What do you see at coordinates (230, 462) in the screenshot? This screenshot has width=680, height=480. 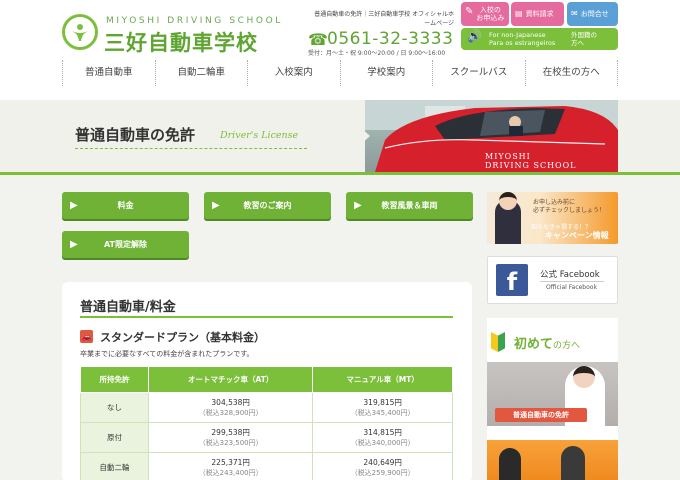 I see `price: 225,371円` at bounding box center [230, 462].